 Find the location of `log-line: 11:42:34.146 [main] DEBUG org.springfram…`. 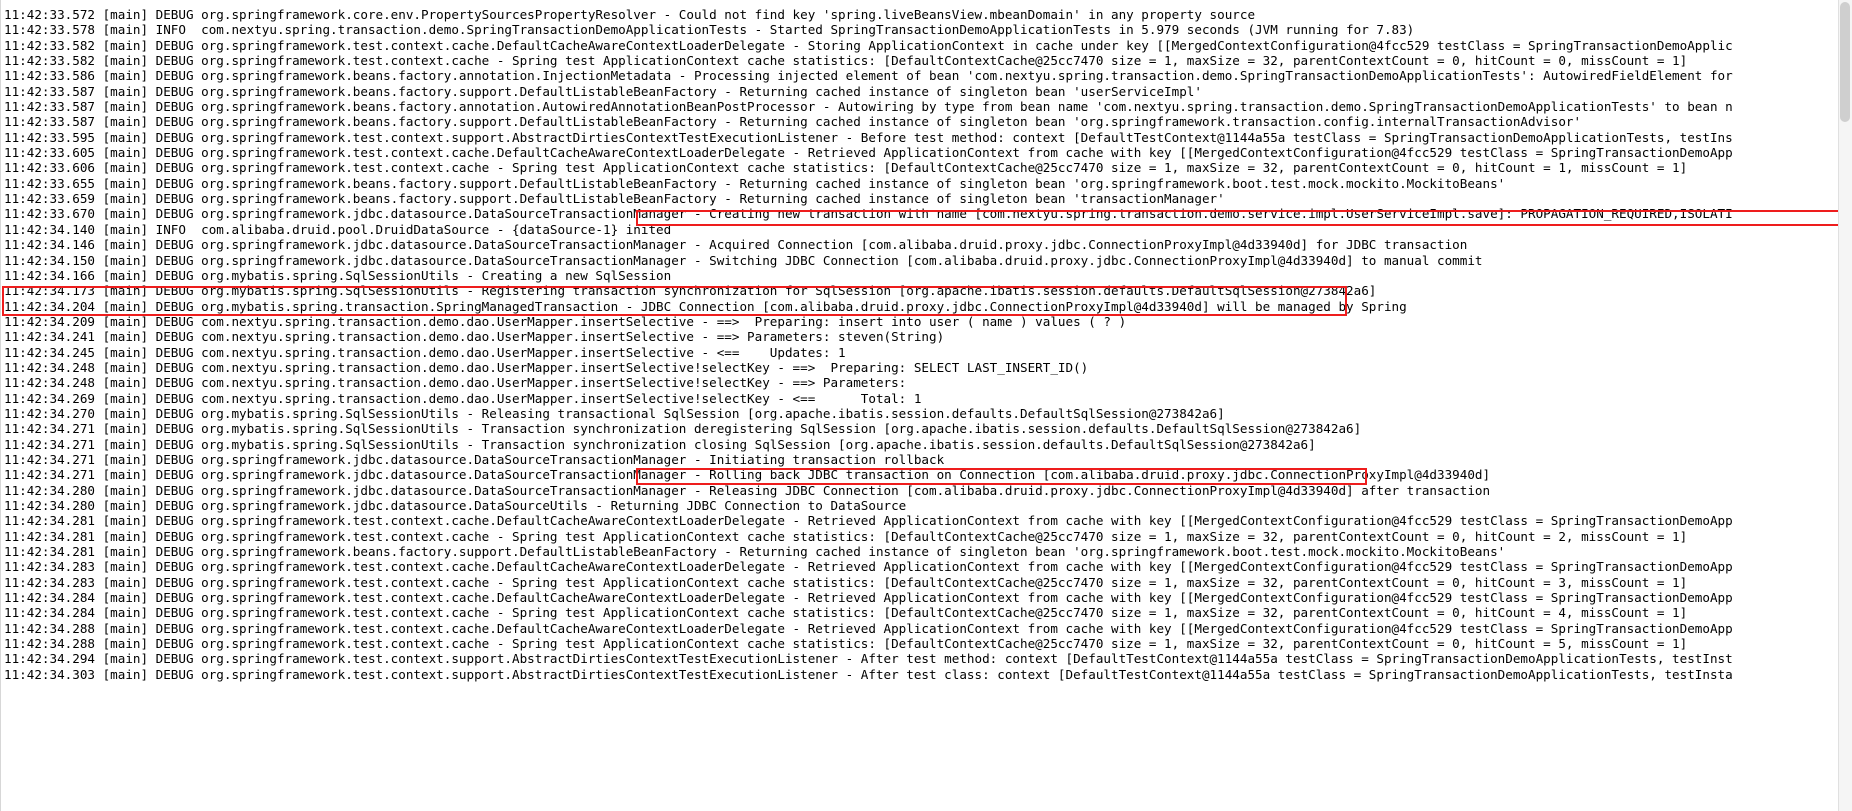

log-line: 11:42:34.146 [main] DEBUG org.springfram… is located at coordinates (928, 244).